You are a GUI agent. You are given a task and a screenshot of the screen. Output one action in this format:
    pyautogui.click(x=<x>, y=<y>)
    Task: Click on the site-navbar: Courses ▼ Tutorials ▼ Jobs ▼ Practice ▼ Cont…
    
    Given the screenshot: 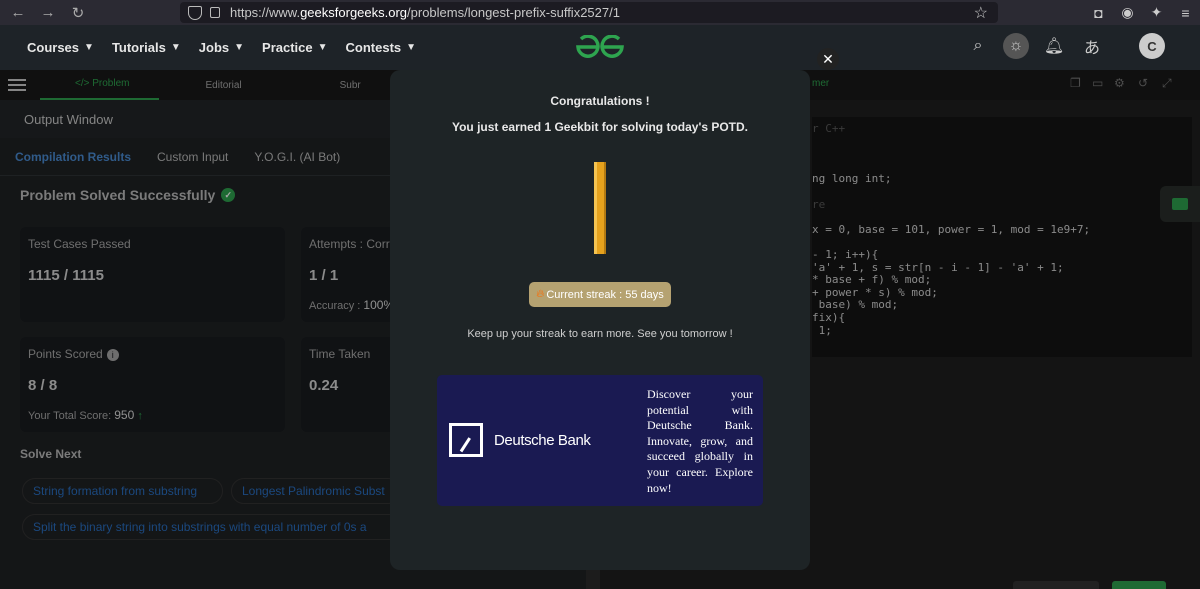 What is the action you would take?
    pyautogui.click(x=600, y=47)
    